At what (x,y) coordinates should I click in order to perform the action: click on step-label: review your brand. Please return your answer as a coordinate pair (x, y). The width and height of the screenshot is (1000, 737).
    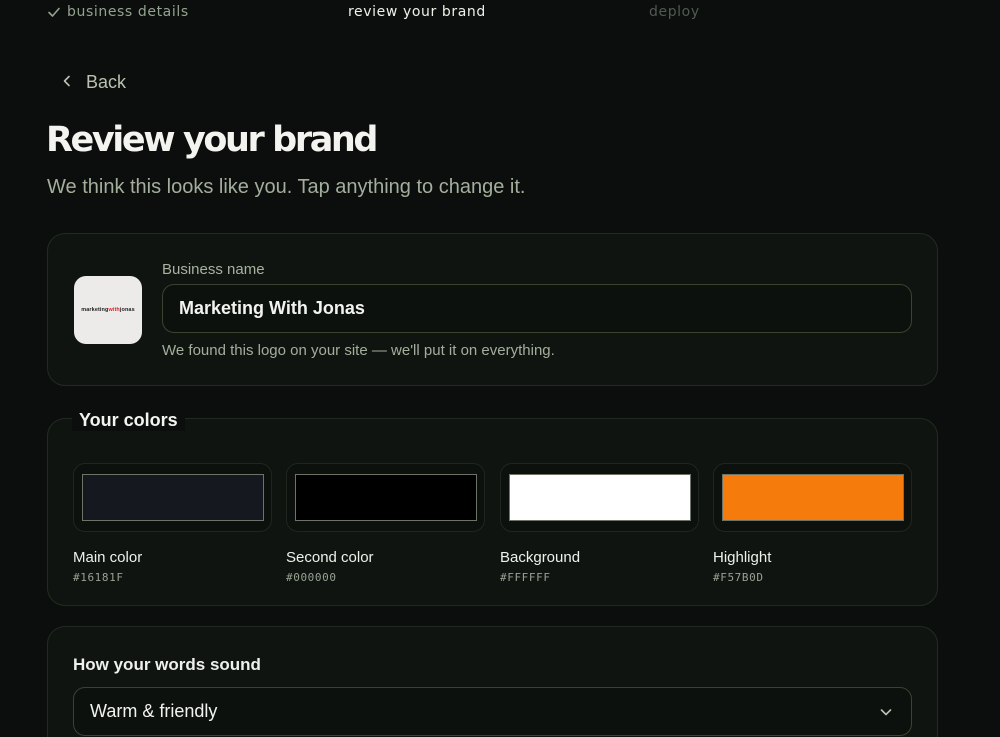
    Looking at the image, I should click on (417, 12).